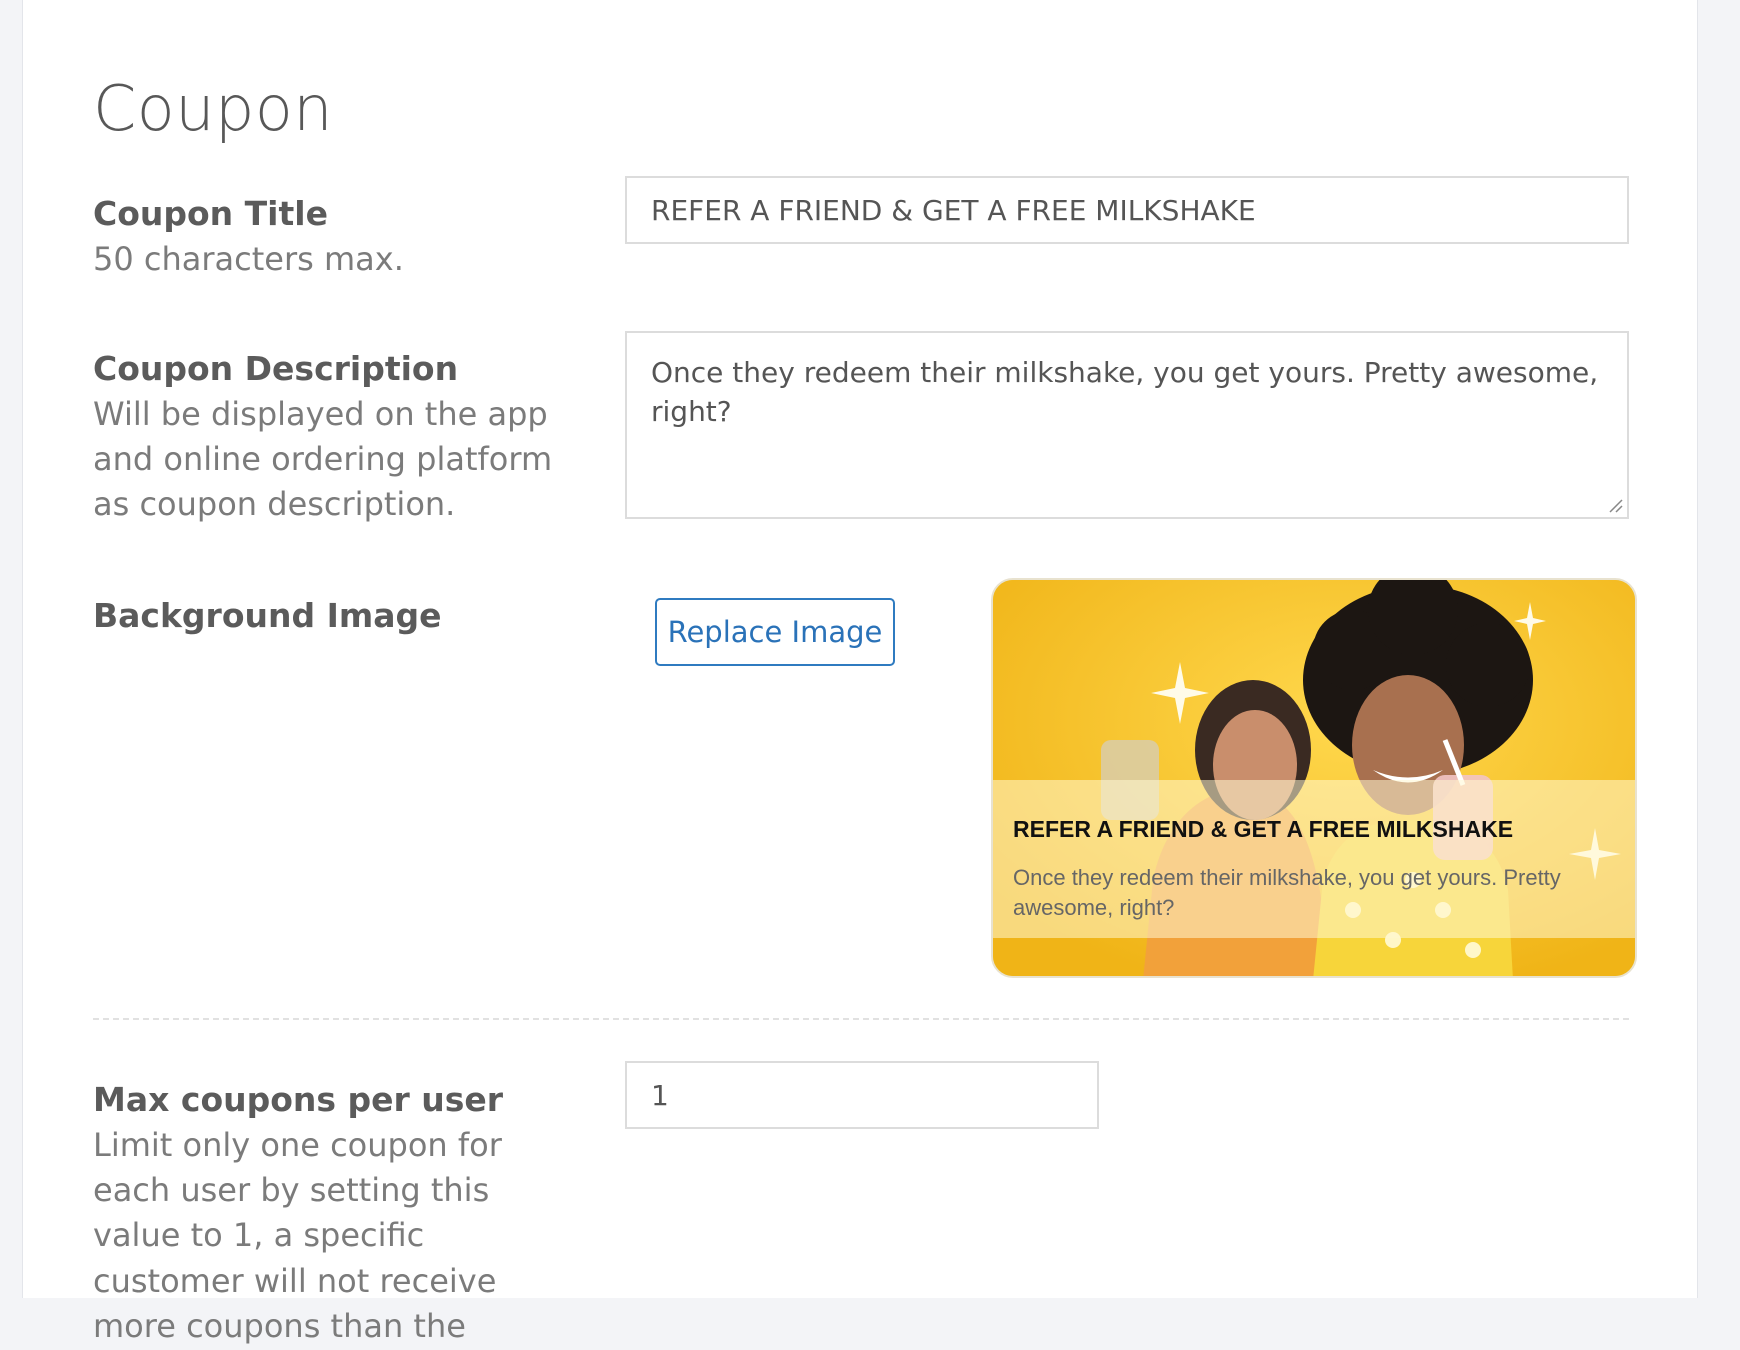 The image size is (1740, 1350). What do you see at coordinates (248, 258) in the screenshot?
I see `coupon-title-help: 50 characters max.` at bounding box center [248, 258].